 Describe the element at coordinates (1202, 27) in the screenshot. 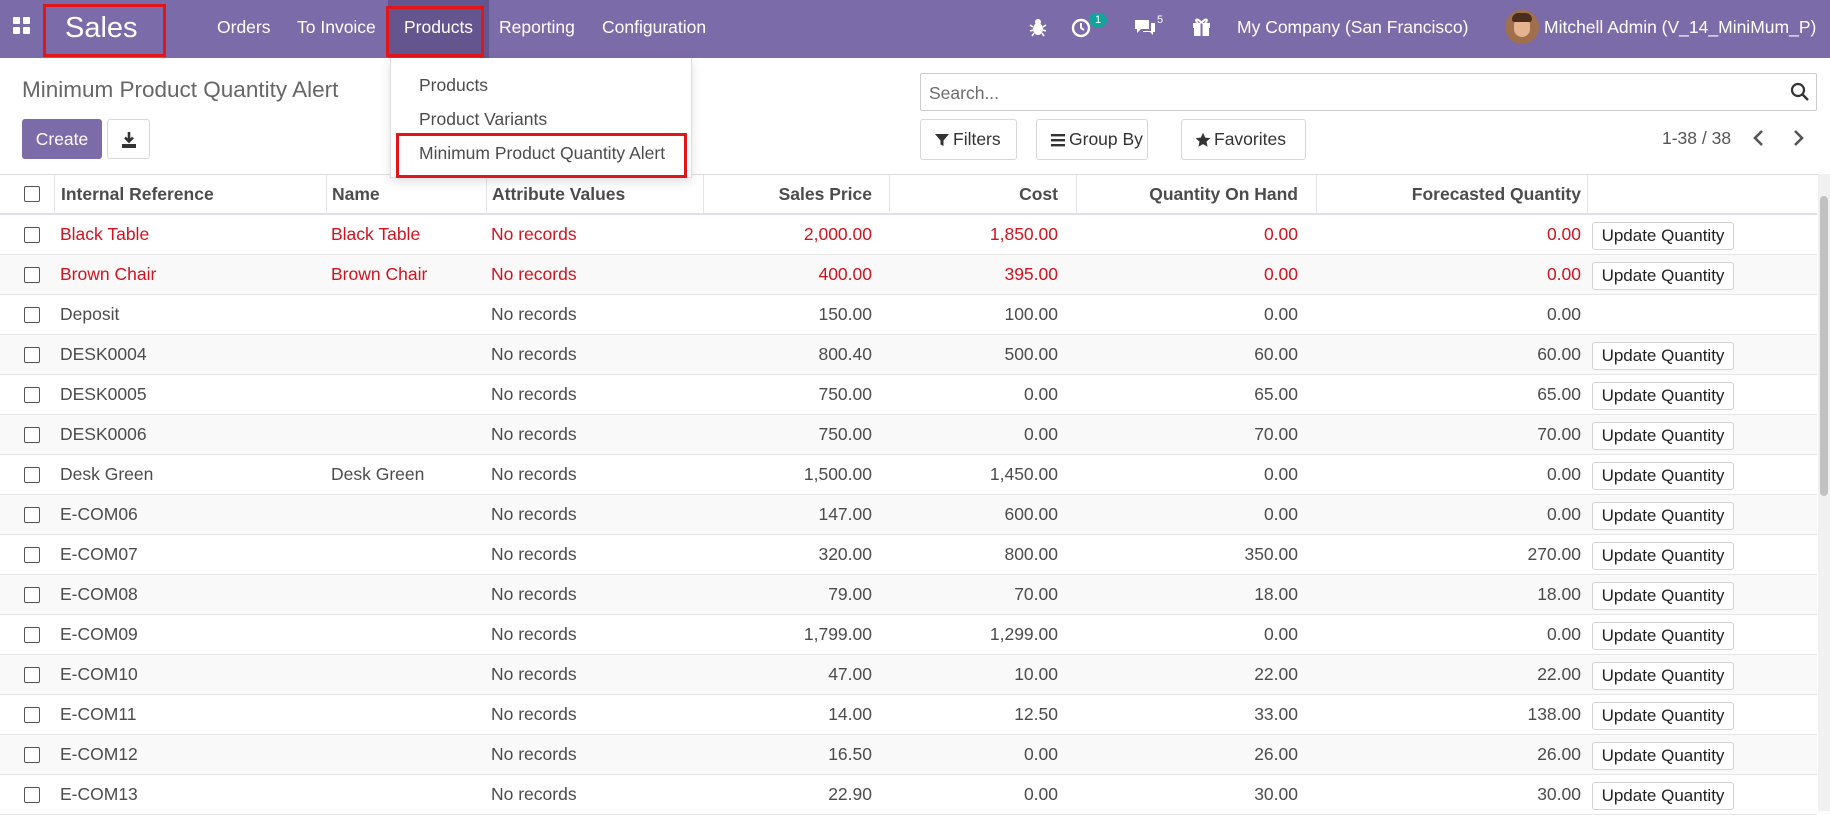

I see `gift-icon` at that location.